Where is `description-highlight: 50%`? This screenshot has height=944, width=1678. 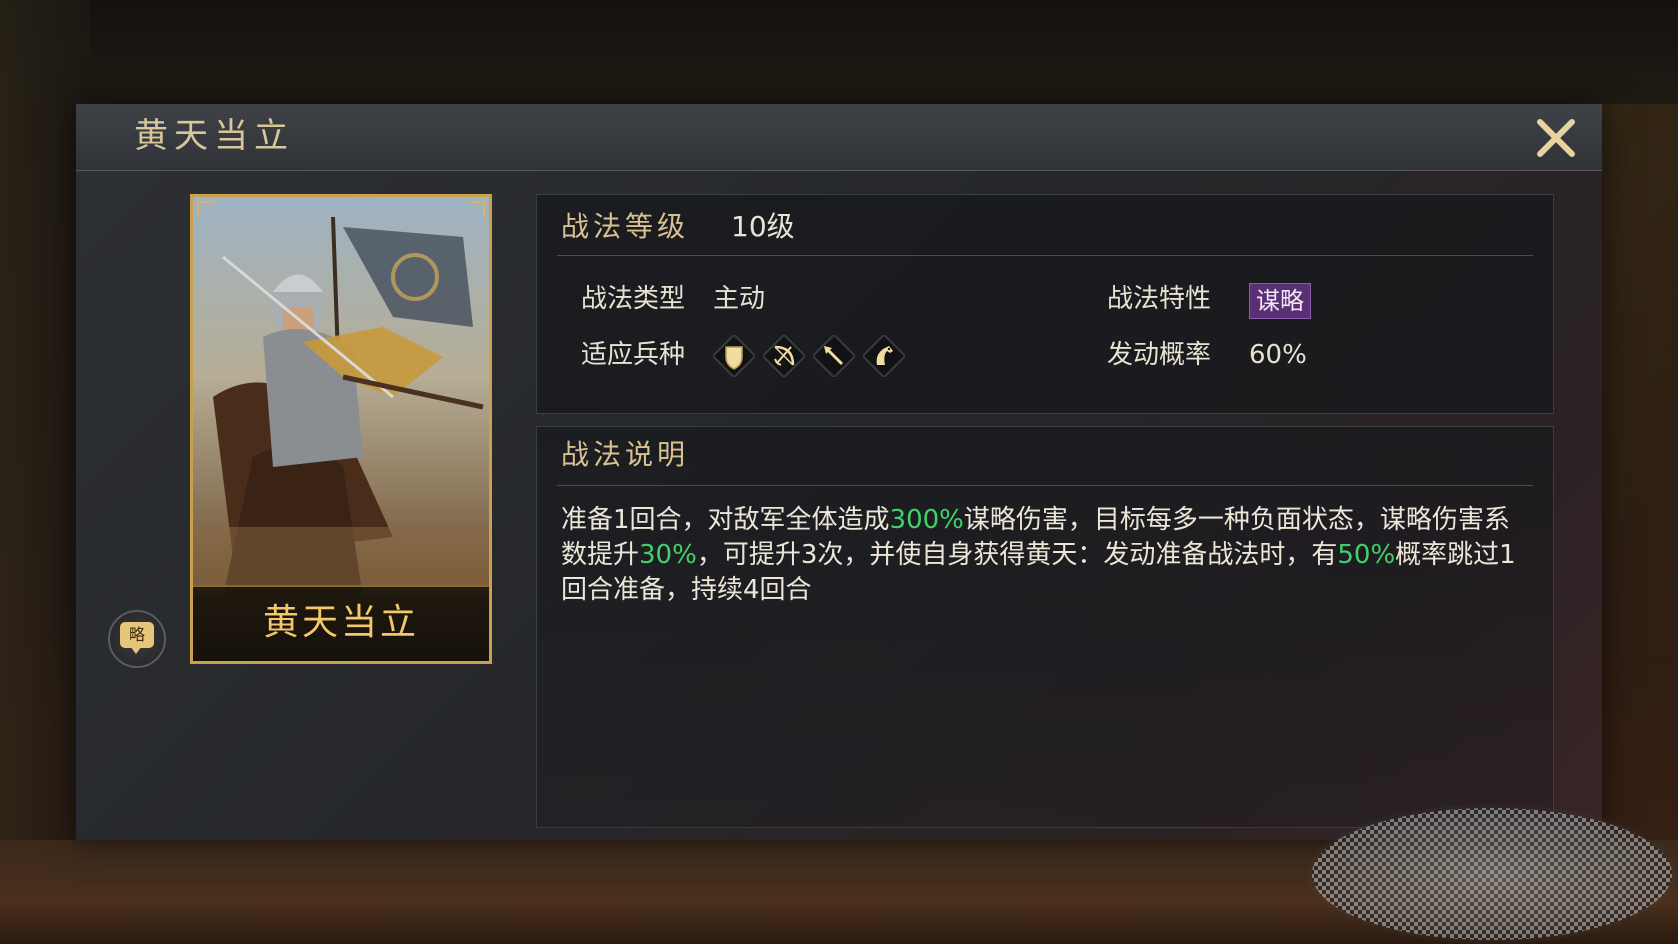
description-highlight: 50% is located at coordinates (1366, 555).